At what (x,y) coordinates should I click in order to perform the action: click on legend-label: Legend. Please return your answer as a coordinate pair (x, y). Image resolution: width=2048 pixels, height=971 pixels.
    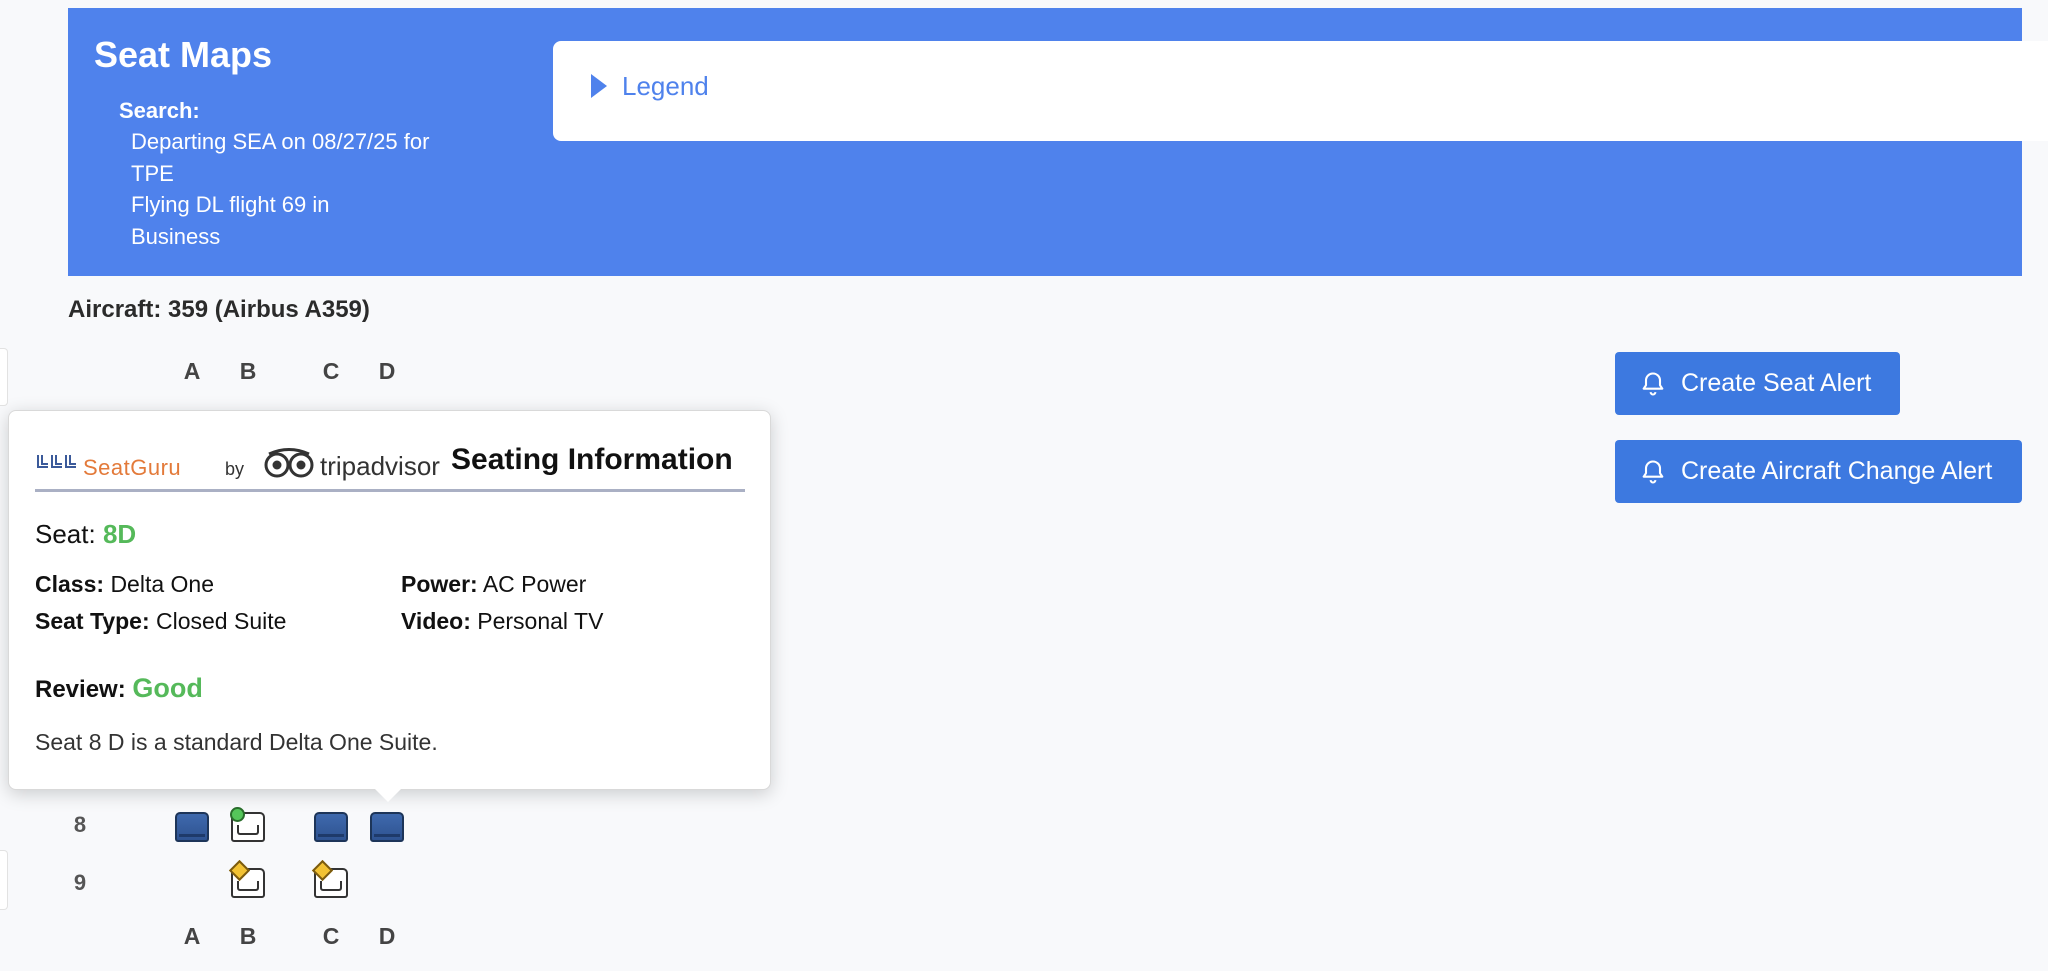
    Looking at the image, I should click on (665, 86).